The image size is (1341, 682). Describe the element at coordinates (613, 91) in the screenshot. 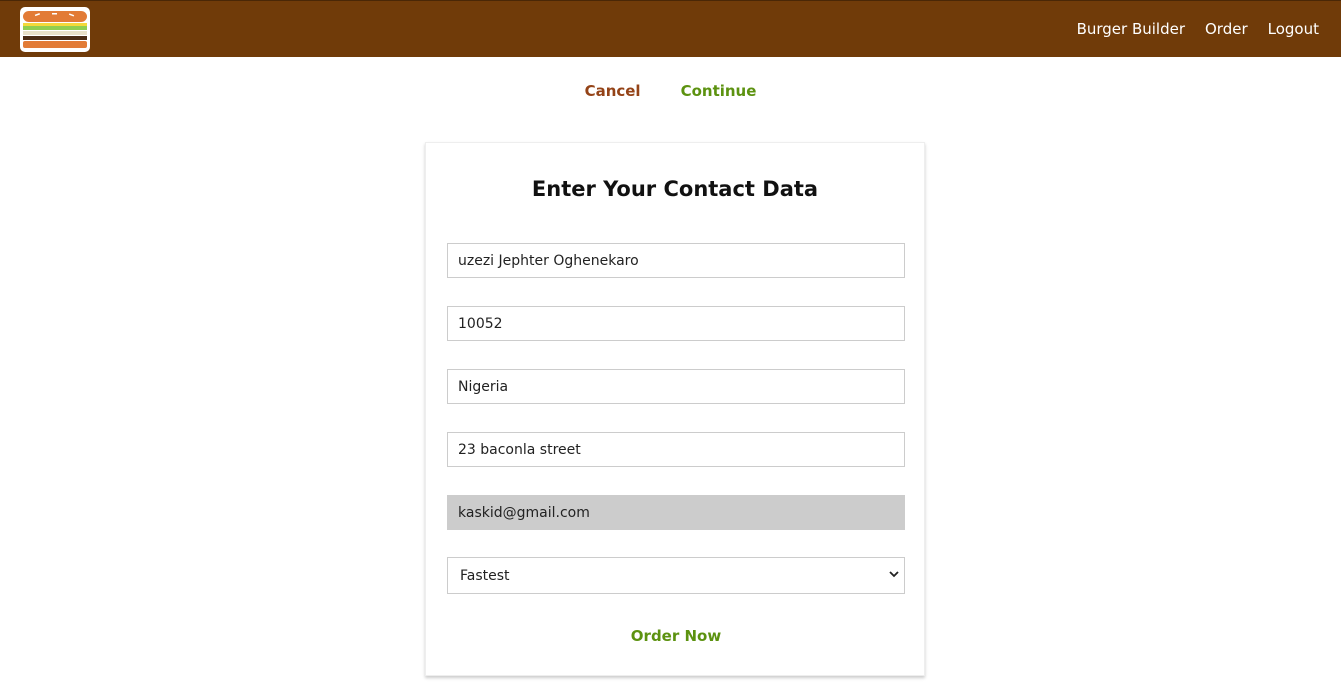

I see `cancel-button: Cancel` at that location.